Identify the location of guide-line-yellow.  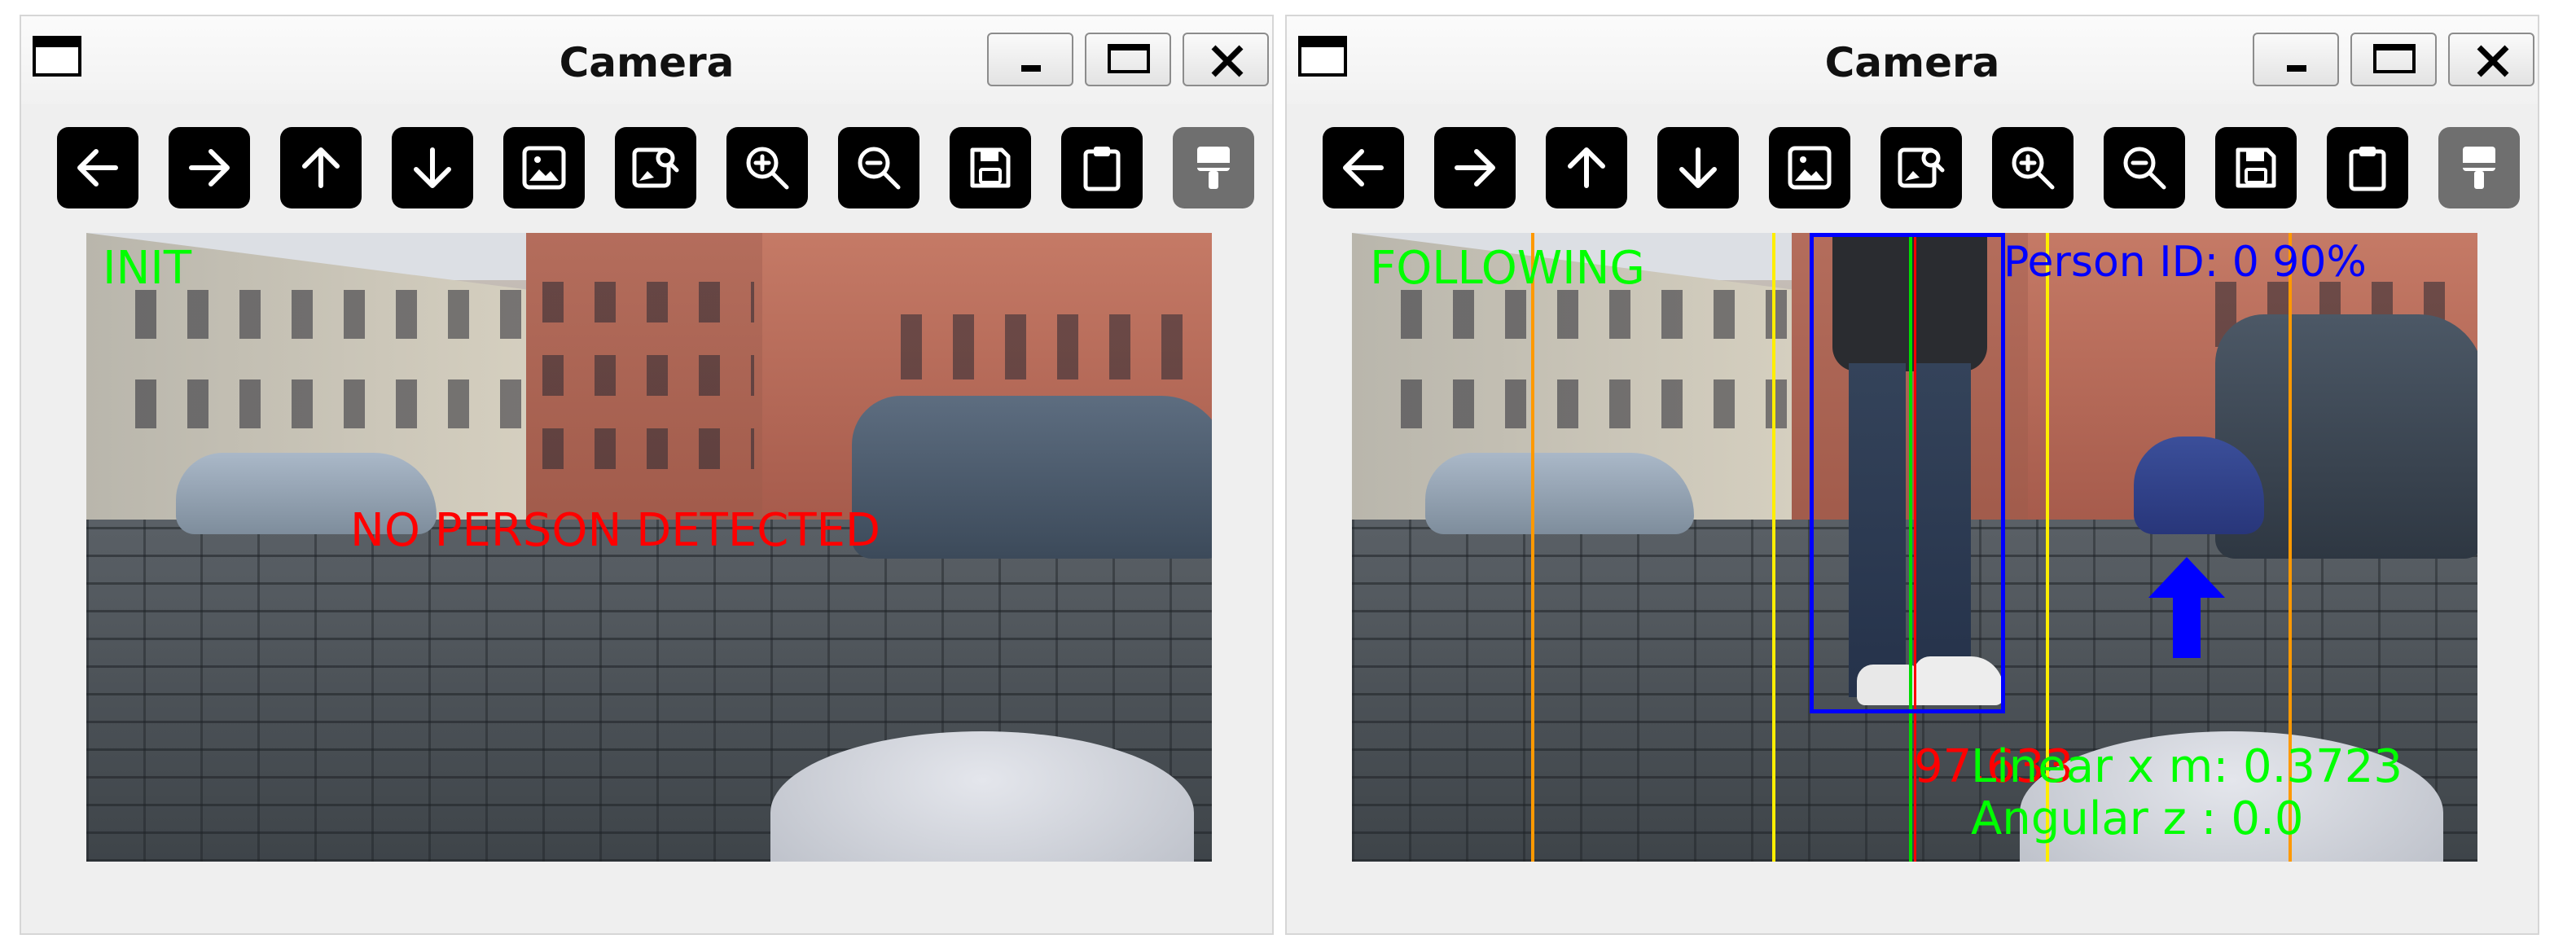
(1773, 547).